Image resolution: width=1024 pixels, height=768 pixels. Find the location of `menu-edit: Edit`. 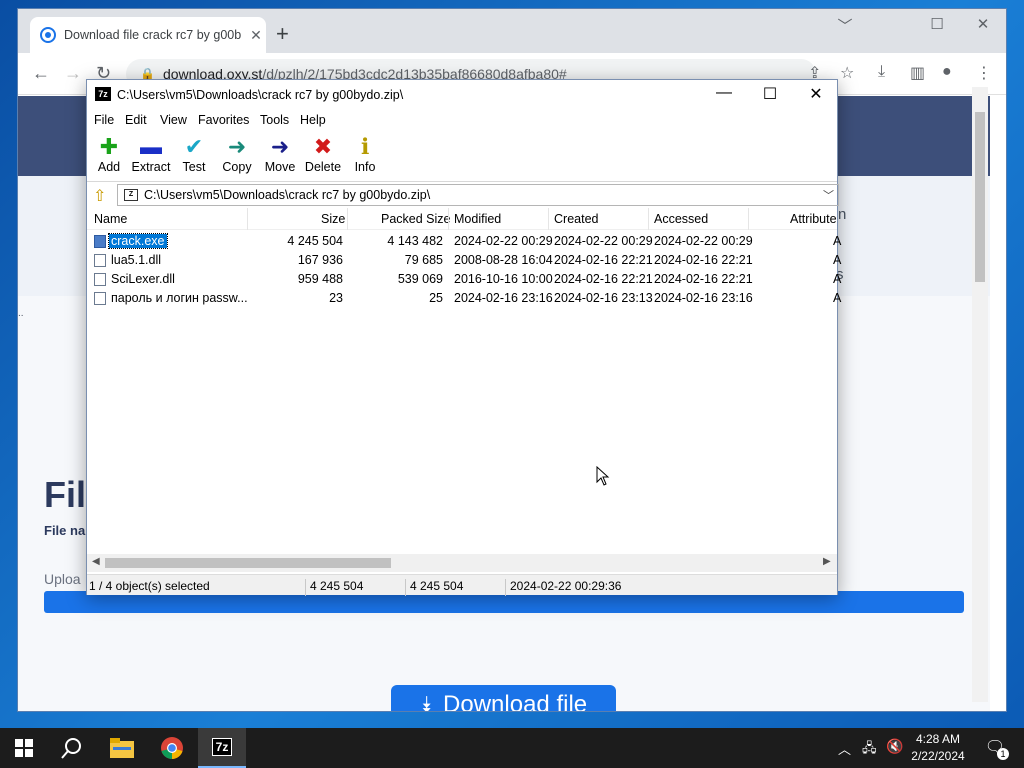

menu-edit: Edit is located at coordinates (136, 120).